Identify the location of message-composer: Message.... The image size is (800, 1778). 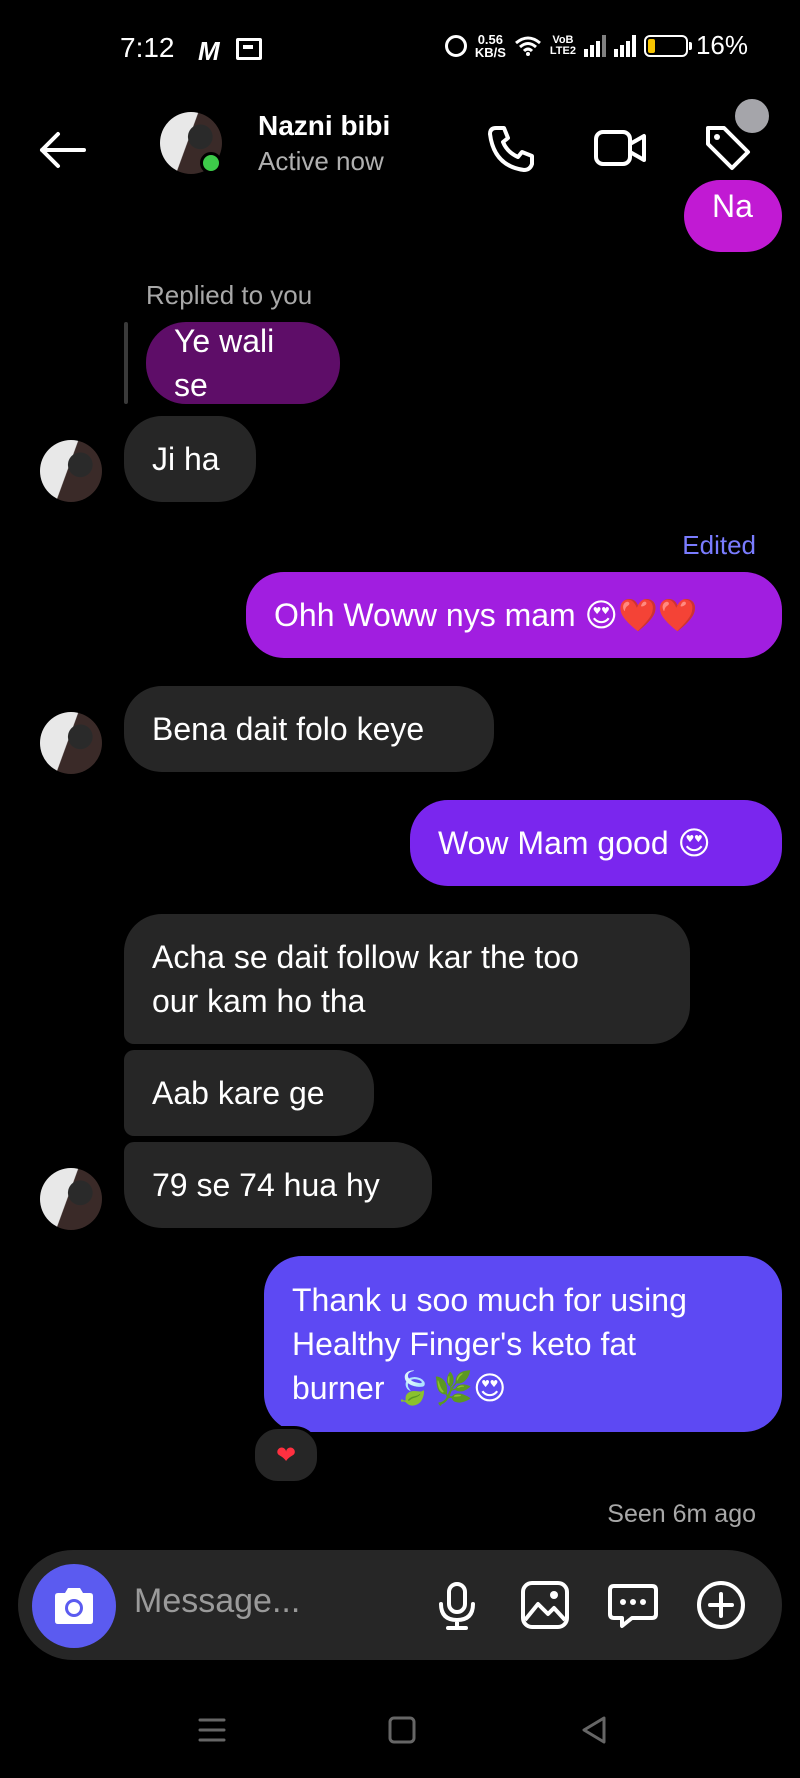
(400, 1605).